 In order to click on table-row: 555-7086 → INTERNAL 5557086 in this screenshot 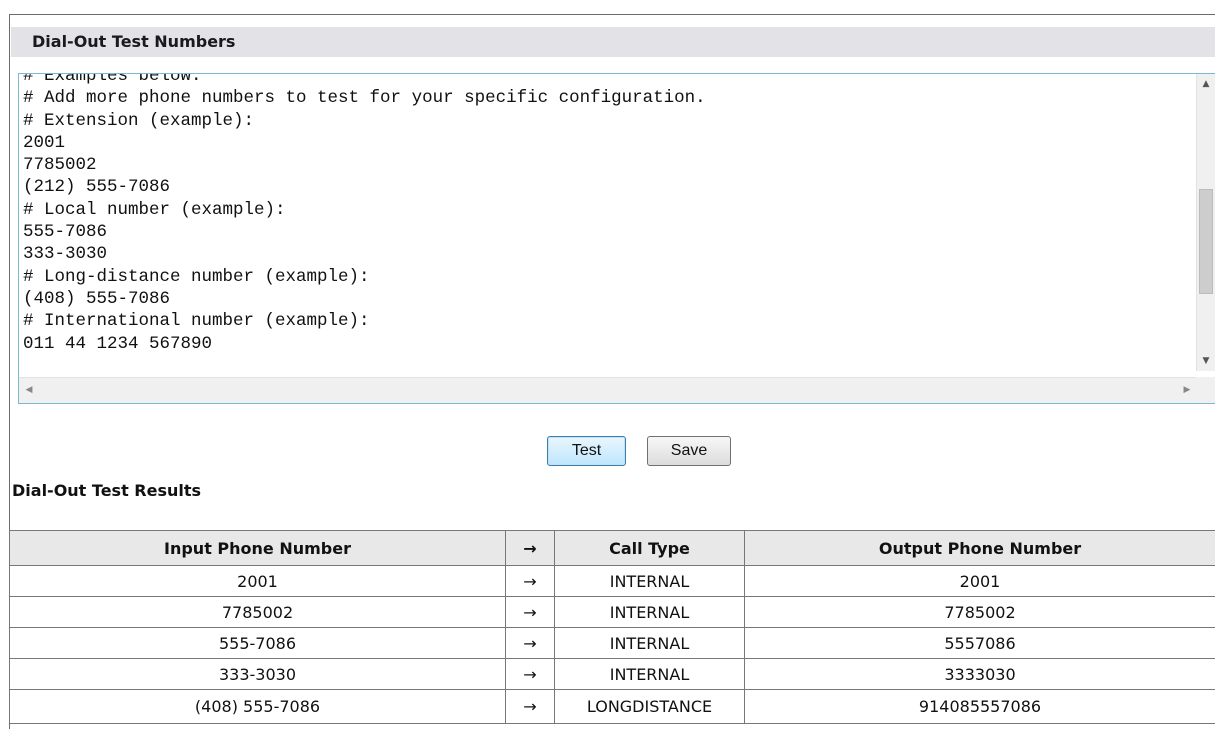, I will do `click(612, 643)`.